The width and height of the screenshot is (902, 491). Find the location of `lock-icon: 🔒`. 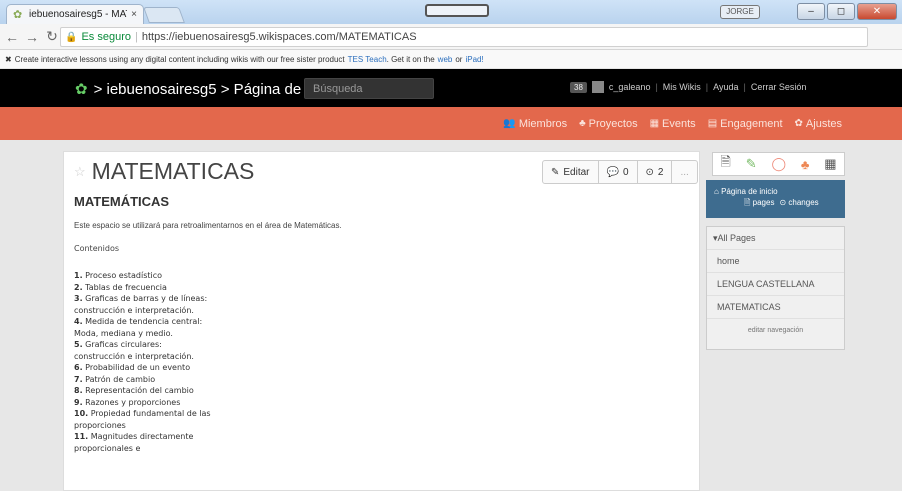

lock-icon: 🔒 is located at coordinates (71, 37).